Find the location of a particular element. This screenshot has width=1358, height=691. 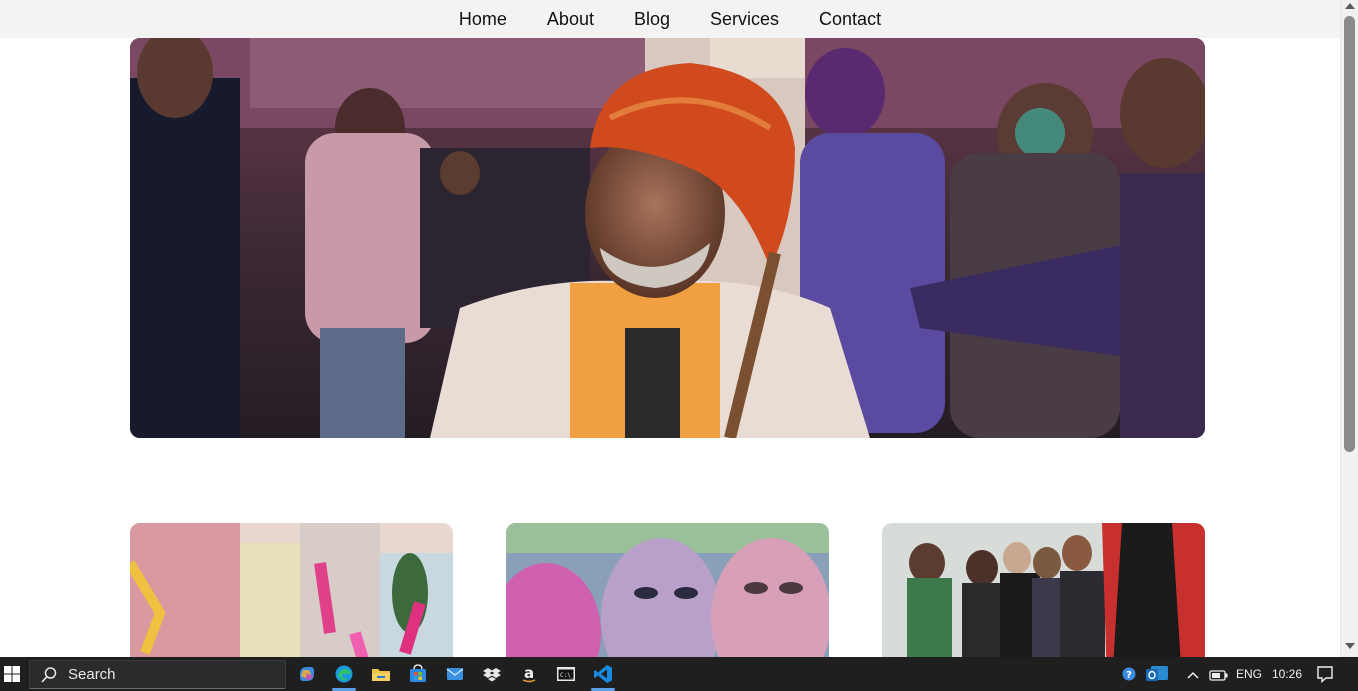

taskbar-search-box: Search is located at coordinates (157, 674).